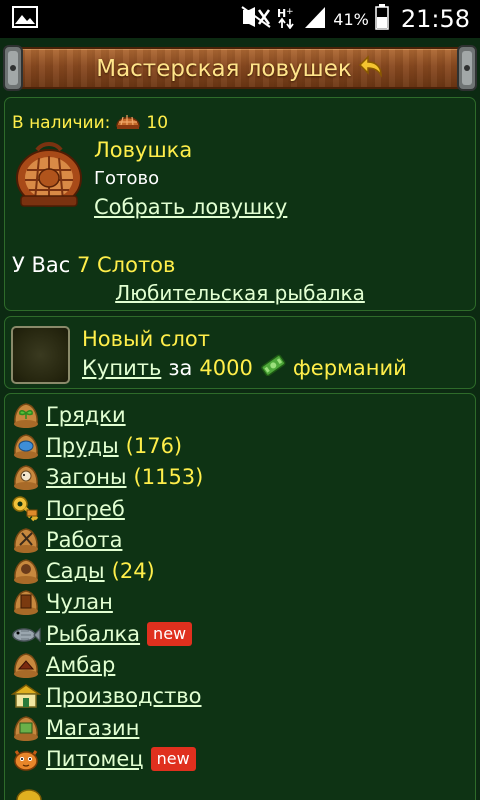  Describe the element at coordinates (80, 665) in the screenshot. I see `menu-link-barn: Амбар` at that location.